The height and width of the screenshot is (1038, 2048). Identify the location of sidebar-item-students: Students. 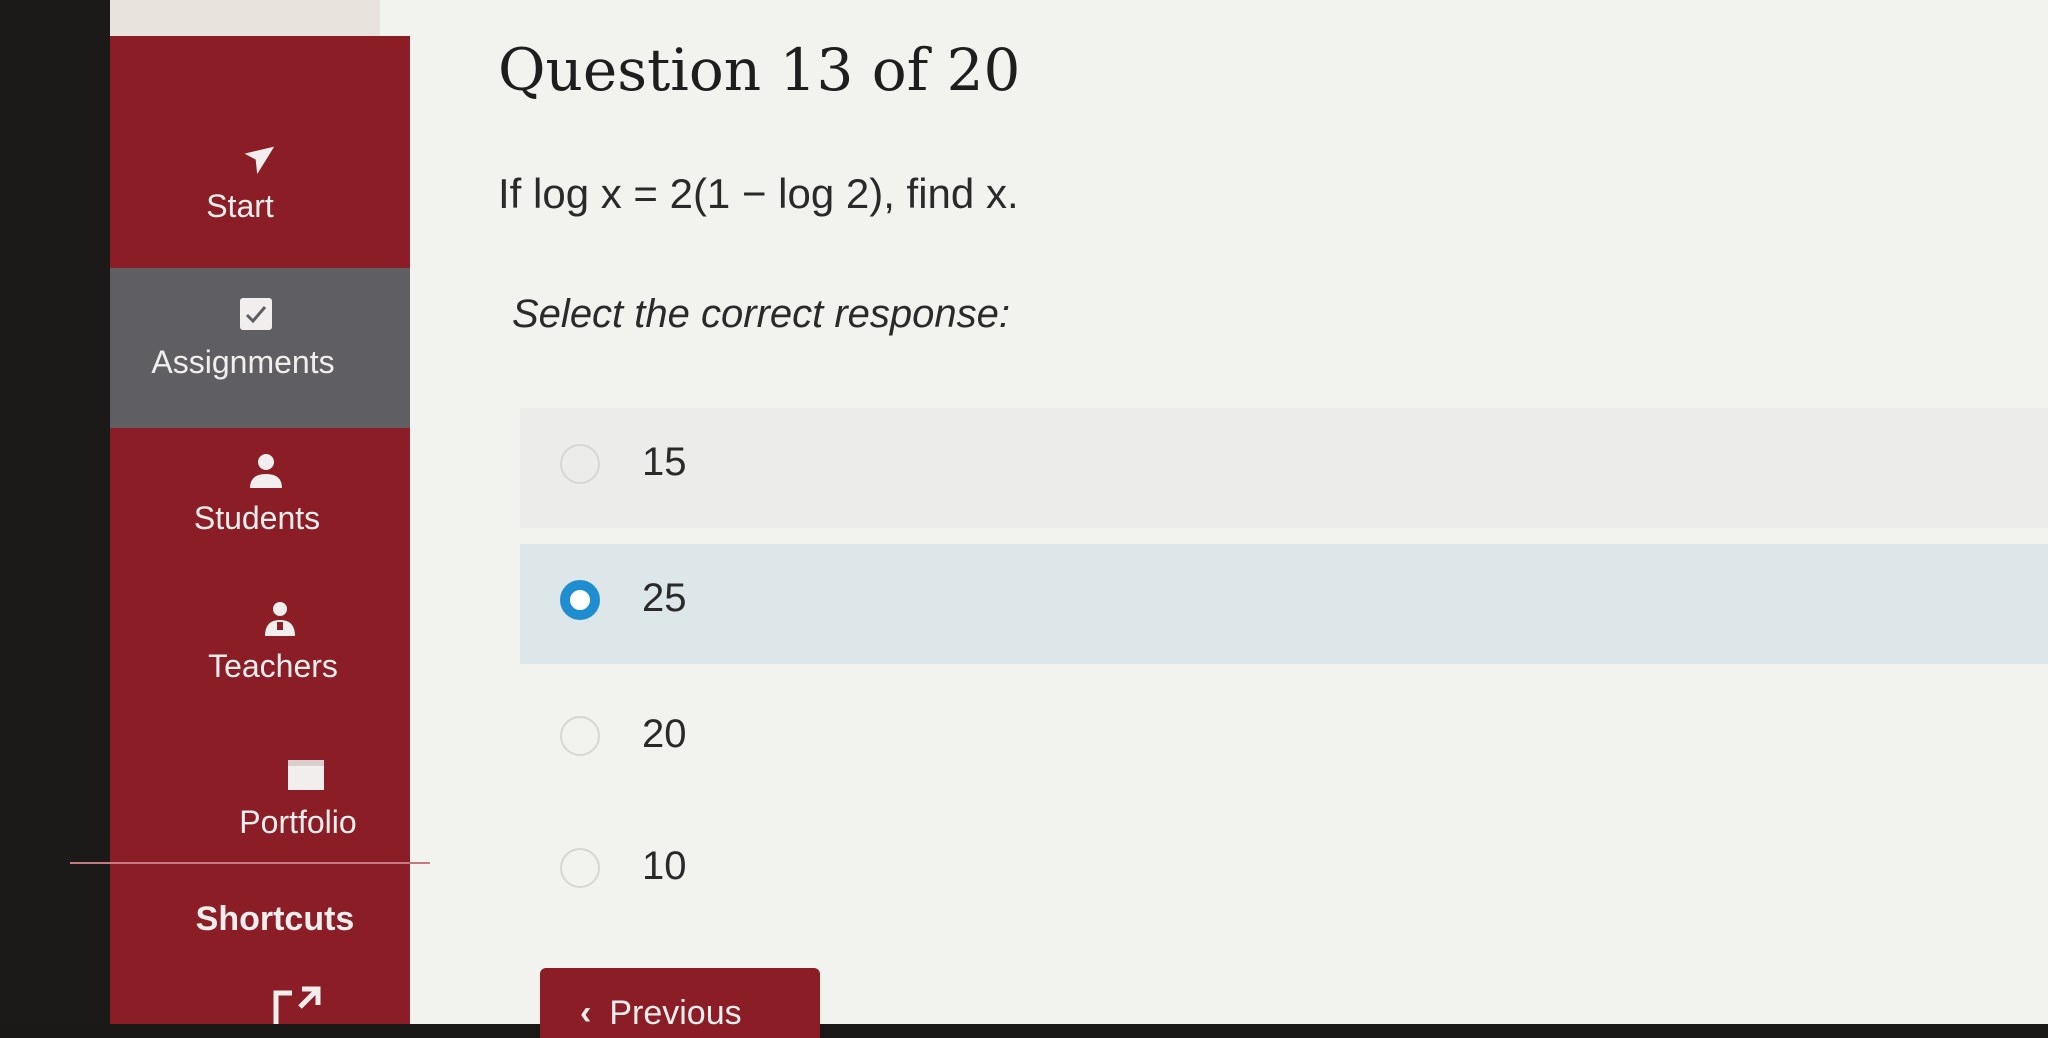
(260, 506).